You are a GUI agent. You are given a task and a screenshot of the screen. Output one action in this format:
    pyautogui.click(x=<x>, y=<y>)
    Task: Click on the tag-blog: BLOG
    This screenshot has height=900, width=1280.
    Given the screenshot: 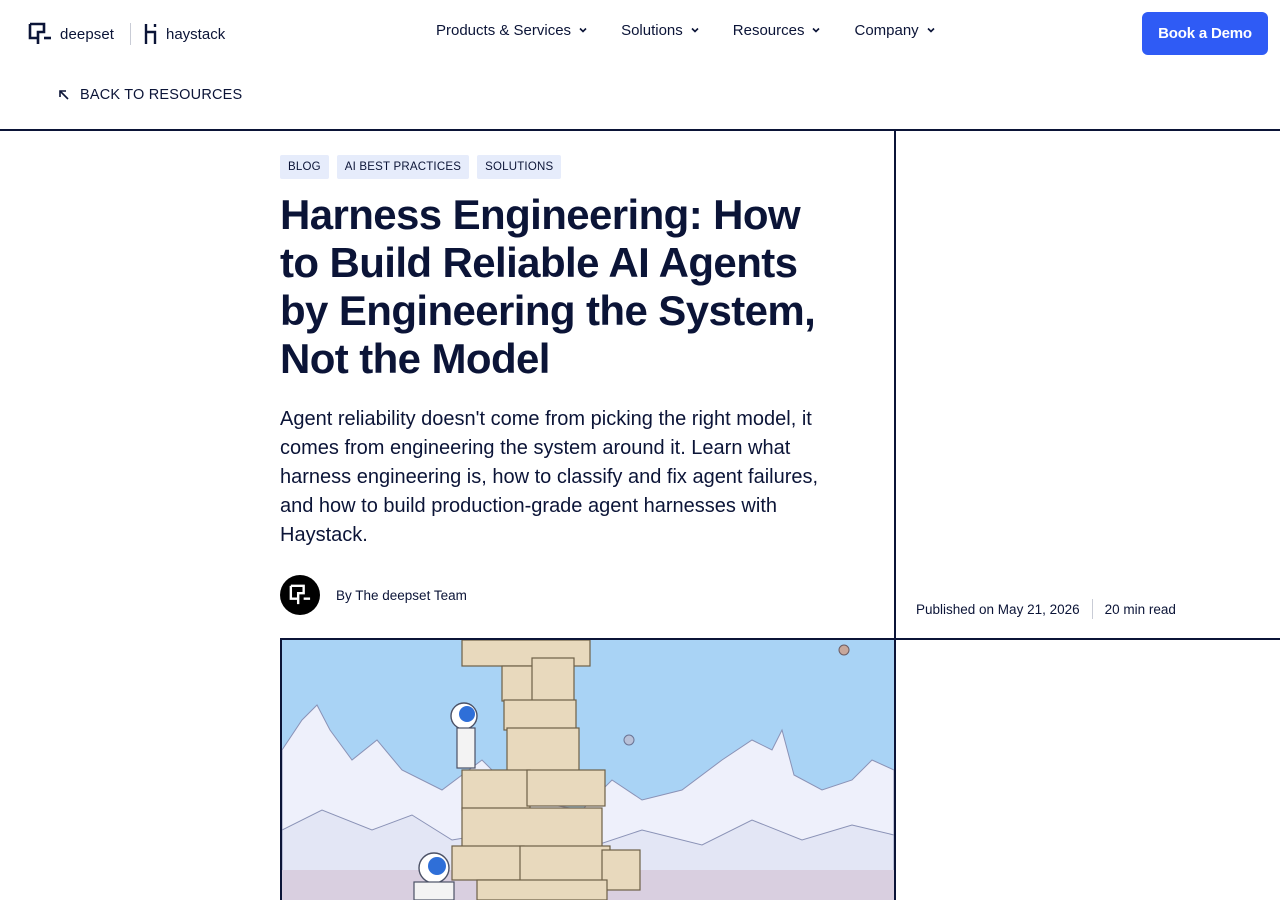 What is the action you would take?
    pyautogui.click(x=304, y=167)
    